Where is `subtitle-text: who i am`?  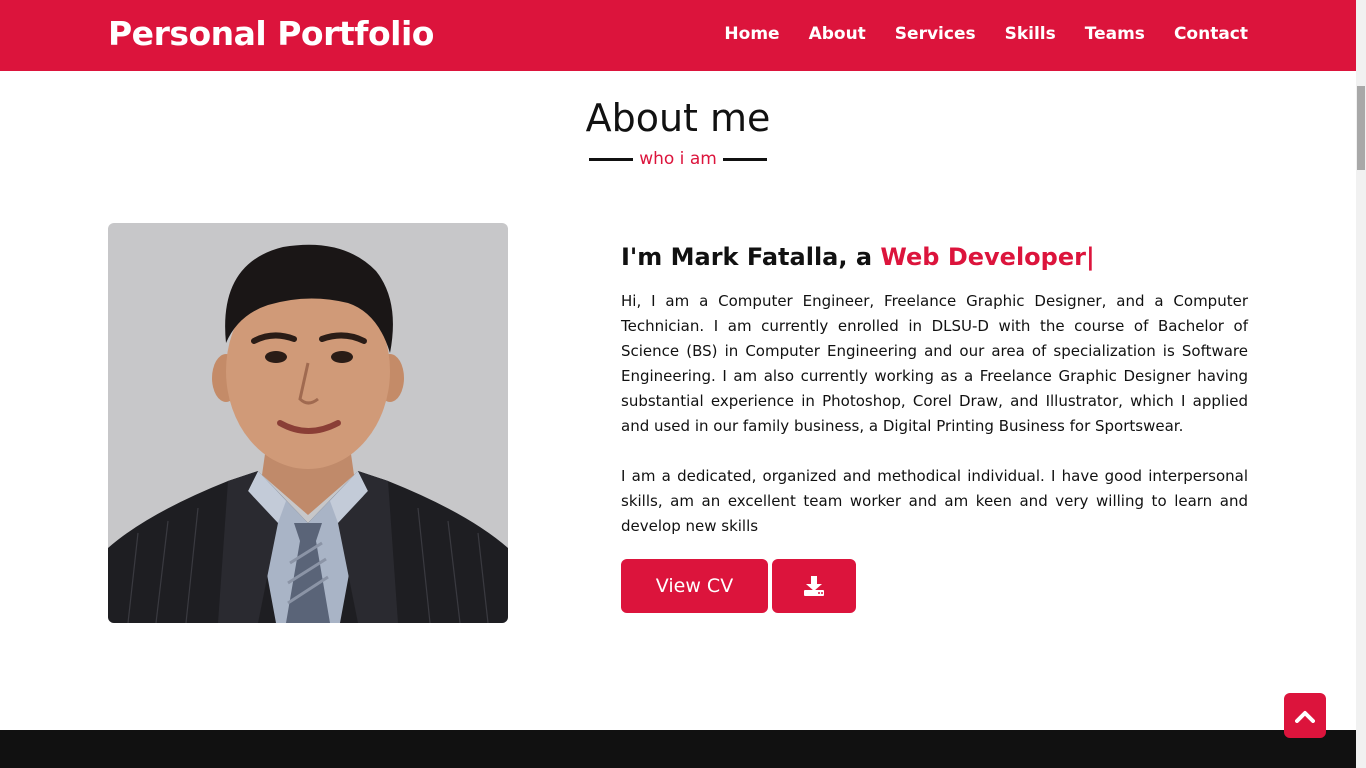
subtitle-text: who i am is located at coordinates (678, 159).